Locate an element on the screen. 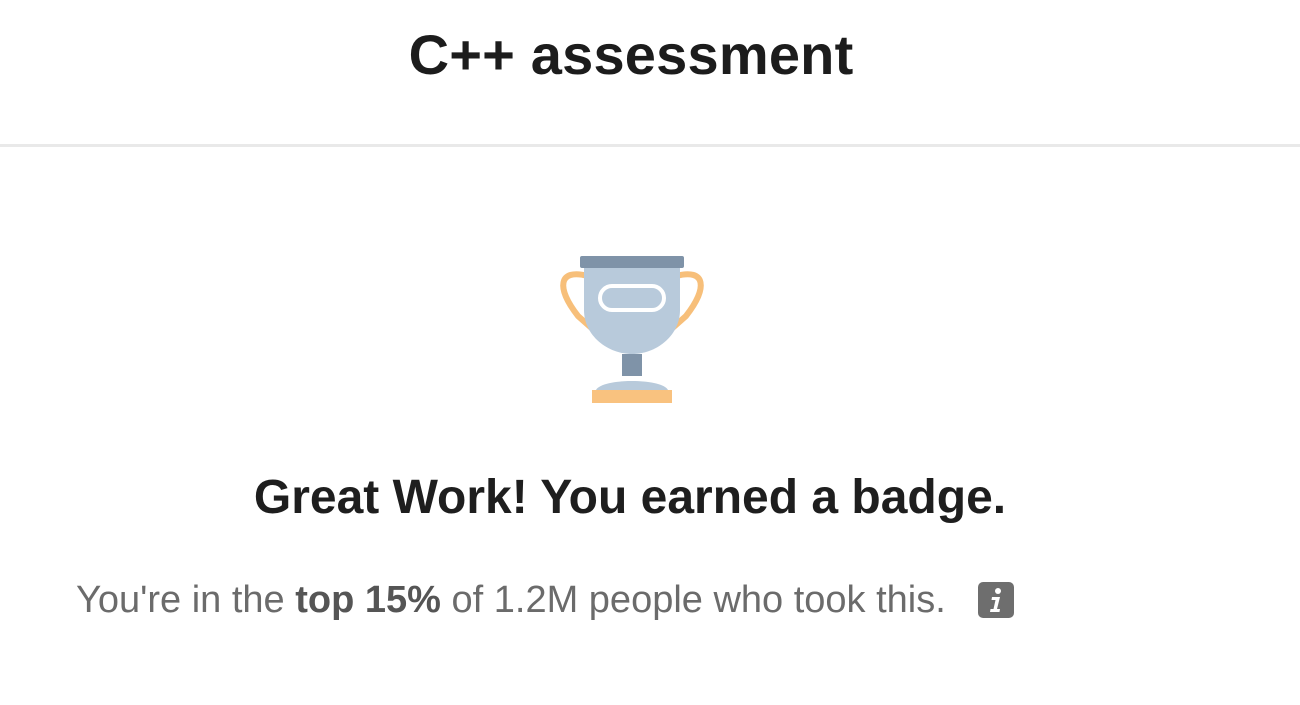 This screenshot has width=1300, height=705. summary-suffix: of 1.2M people who took this. is located at coordinates (693, 599).